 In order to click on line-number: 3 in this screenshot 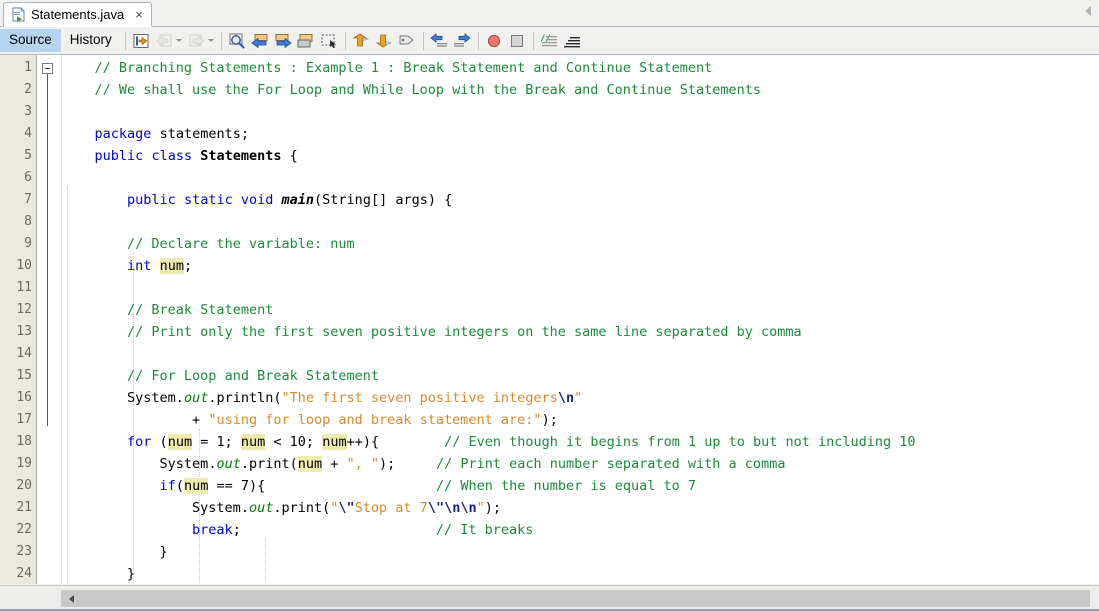, I will do `click(28, 111)`.